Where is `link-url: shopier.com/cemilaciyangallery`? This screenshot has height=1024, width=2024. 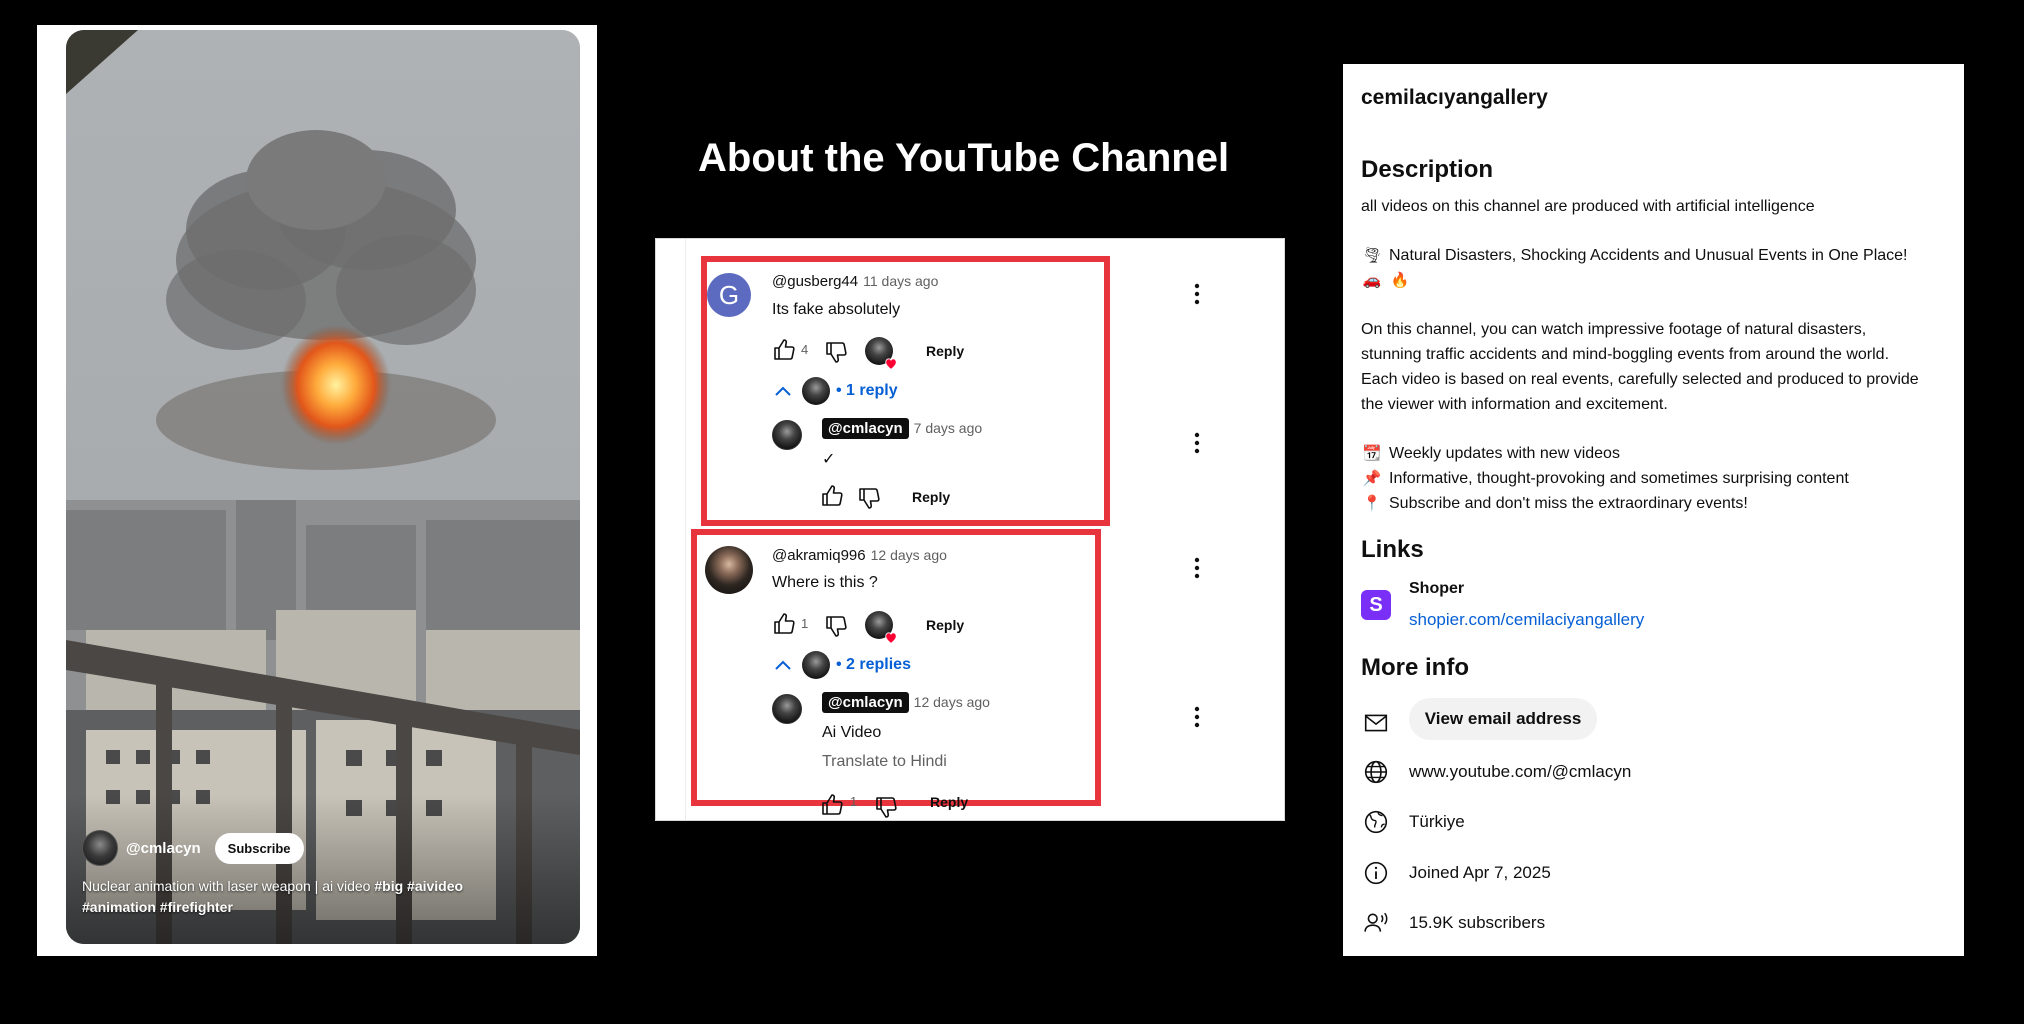
link-url: shopier.com/cemilaciyangallery is located at coordinates (1526, 620).